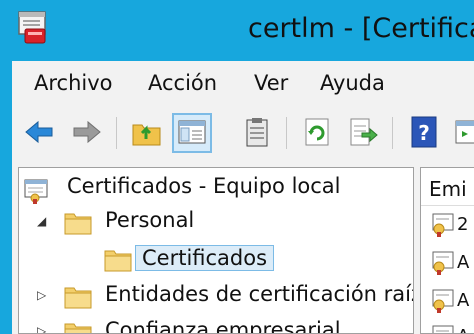 The height and width of the screenshot is (334, 474). I want to click on menu-accion: Acción, so click(182, 83).